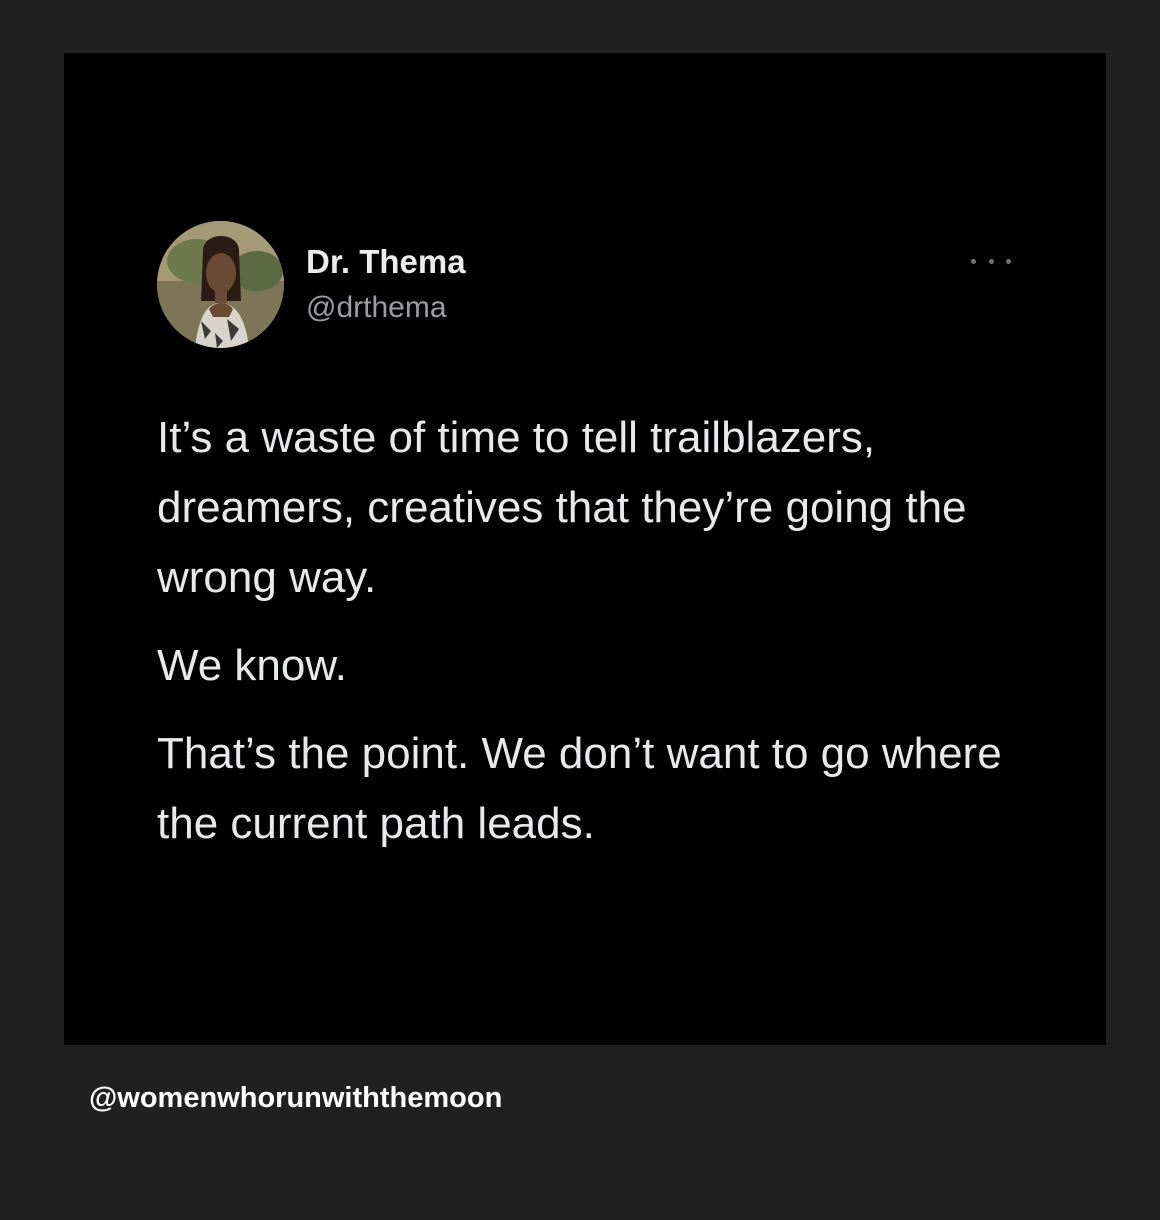 The height and width of the screenshot is (1220, 1160). I want to click on author-avatar, so click(220, 284).